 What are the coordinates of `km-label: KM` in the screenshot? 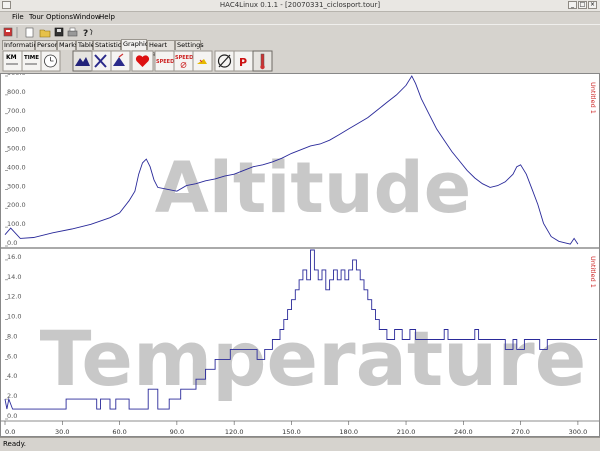 It's located at (11, 57).